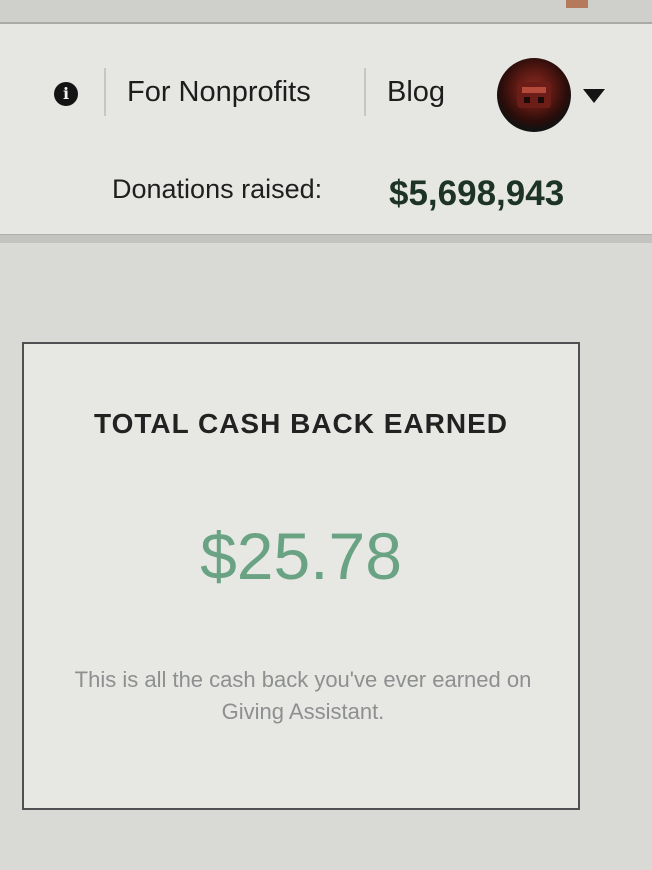 The image size is (652, 870). I want to click on info-icon: i, so click(66, 94).